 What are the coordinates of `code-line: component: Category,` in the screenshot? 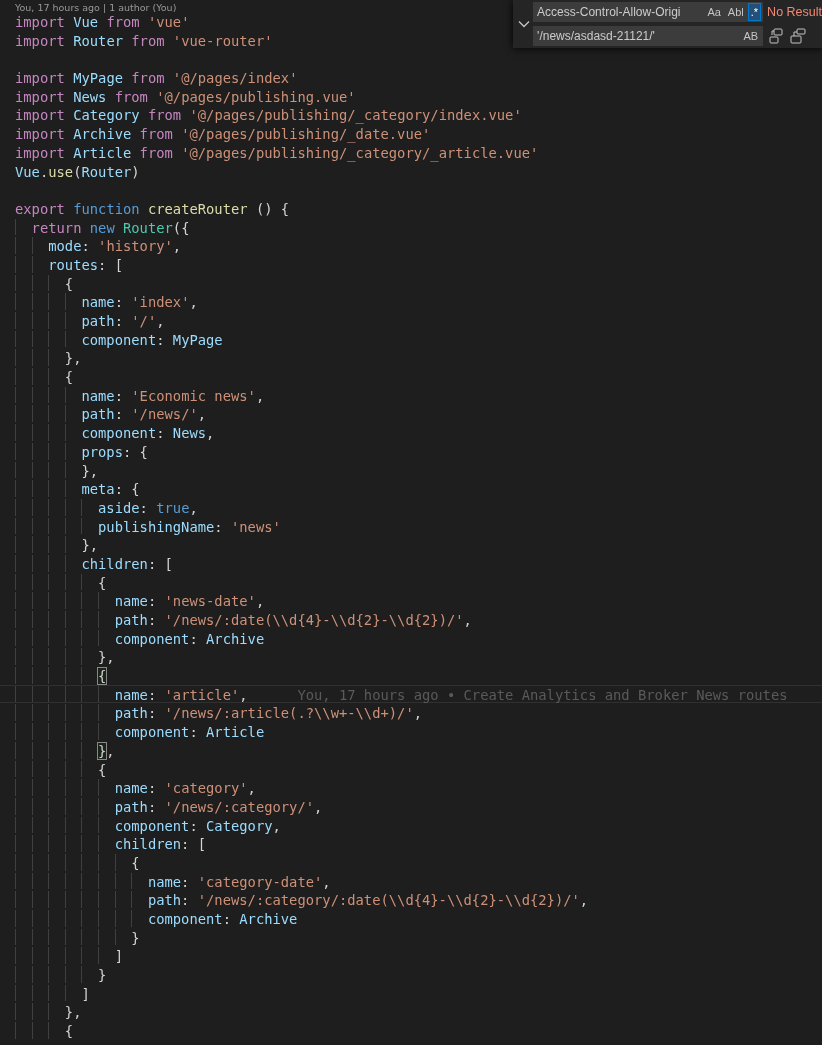 It's located at (197, 825).